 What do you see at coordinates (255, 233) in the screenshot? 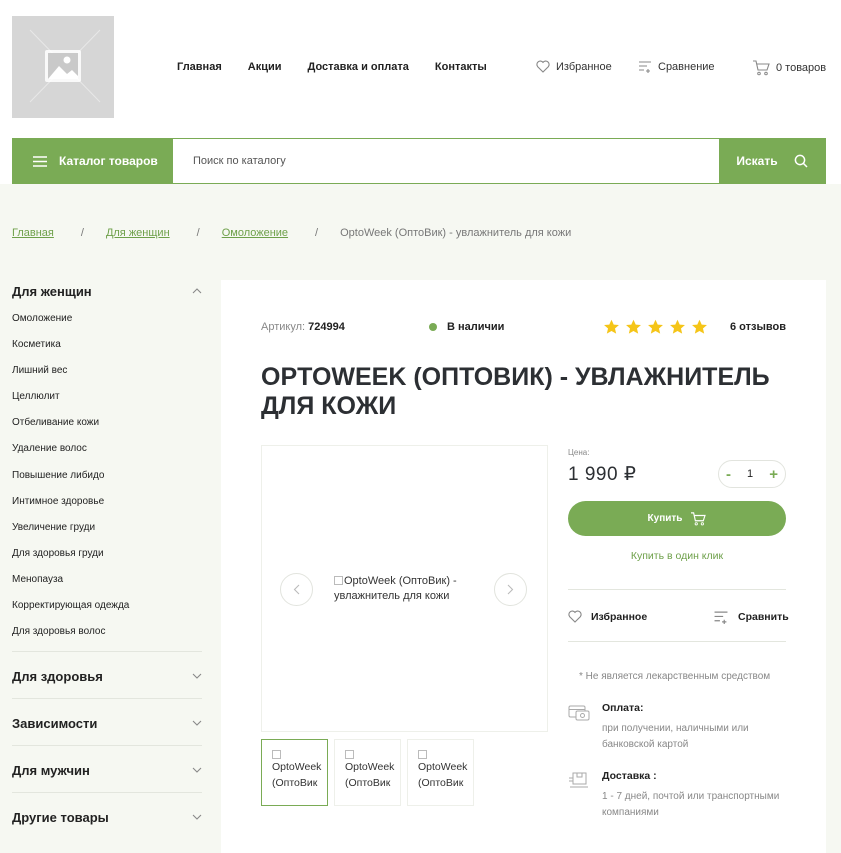
I see `breadcrumb-rejuvenation: Омоложение` at bounding box center [255, 233].